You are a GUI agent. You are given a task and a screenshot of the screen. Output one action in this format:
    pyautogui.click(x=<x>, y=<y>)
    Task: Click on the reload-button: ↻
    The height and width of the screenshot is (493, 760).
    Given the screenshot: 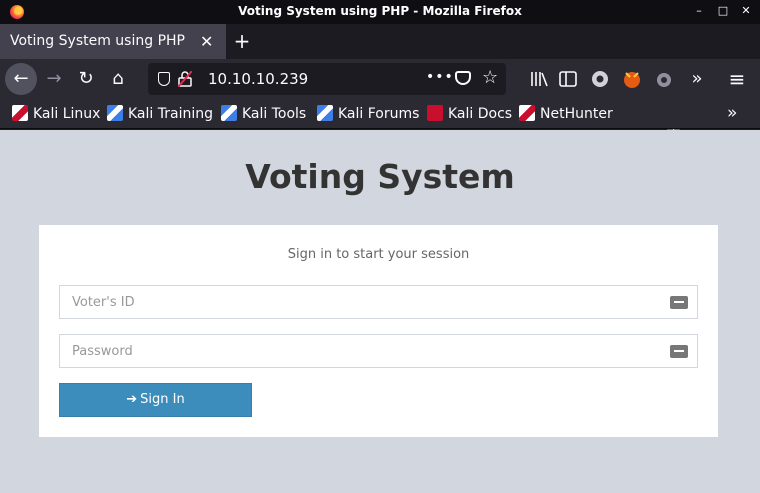 What is the action you would take?
    pyautogui.click(x=86, y=79)
    